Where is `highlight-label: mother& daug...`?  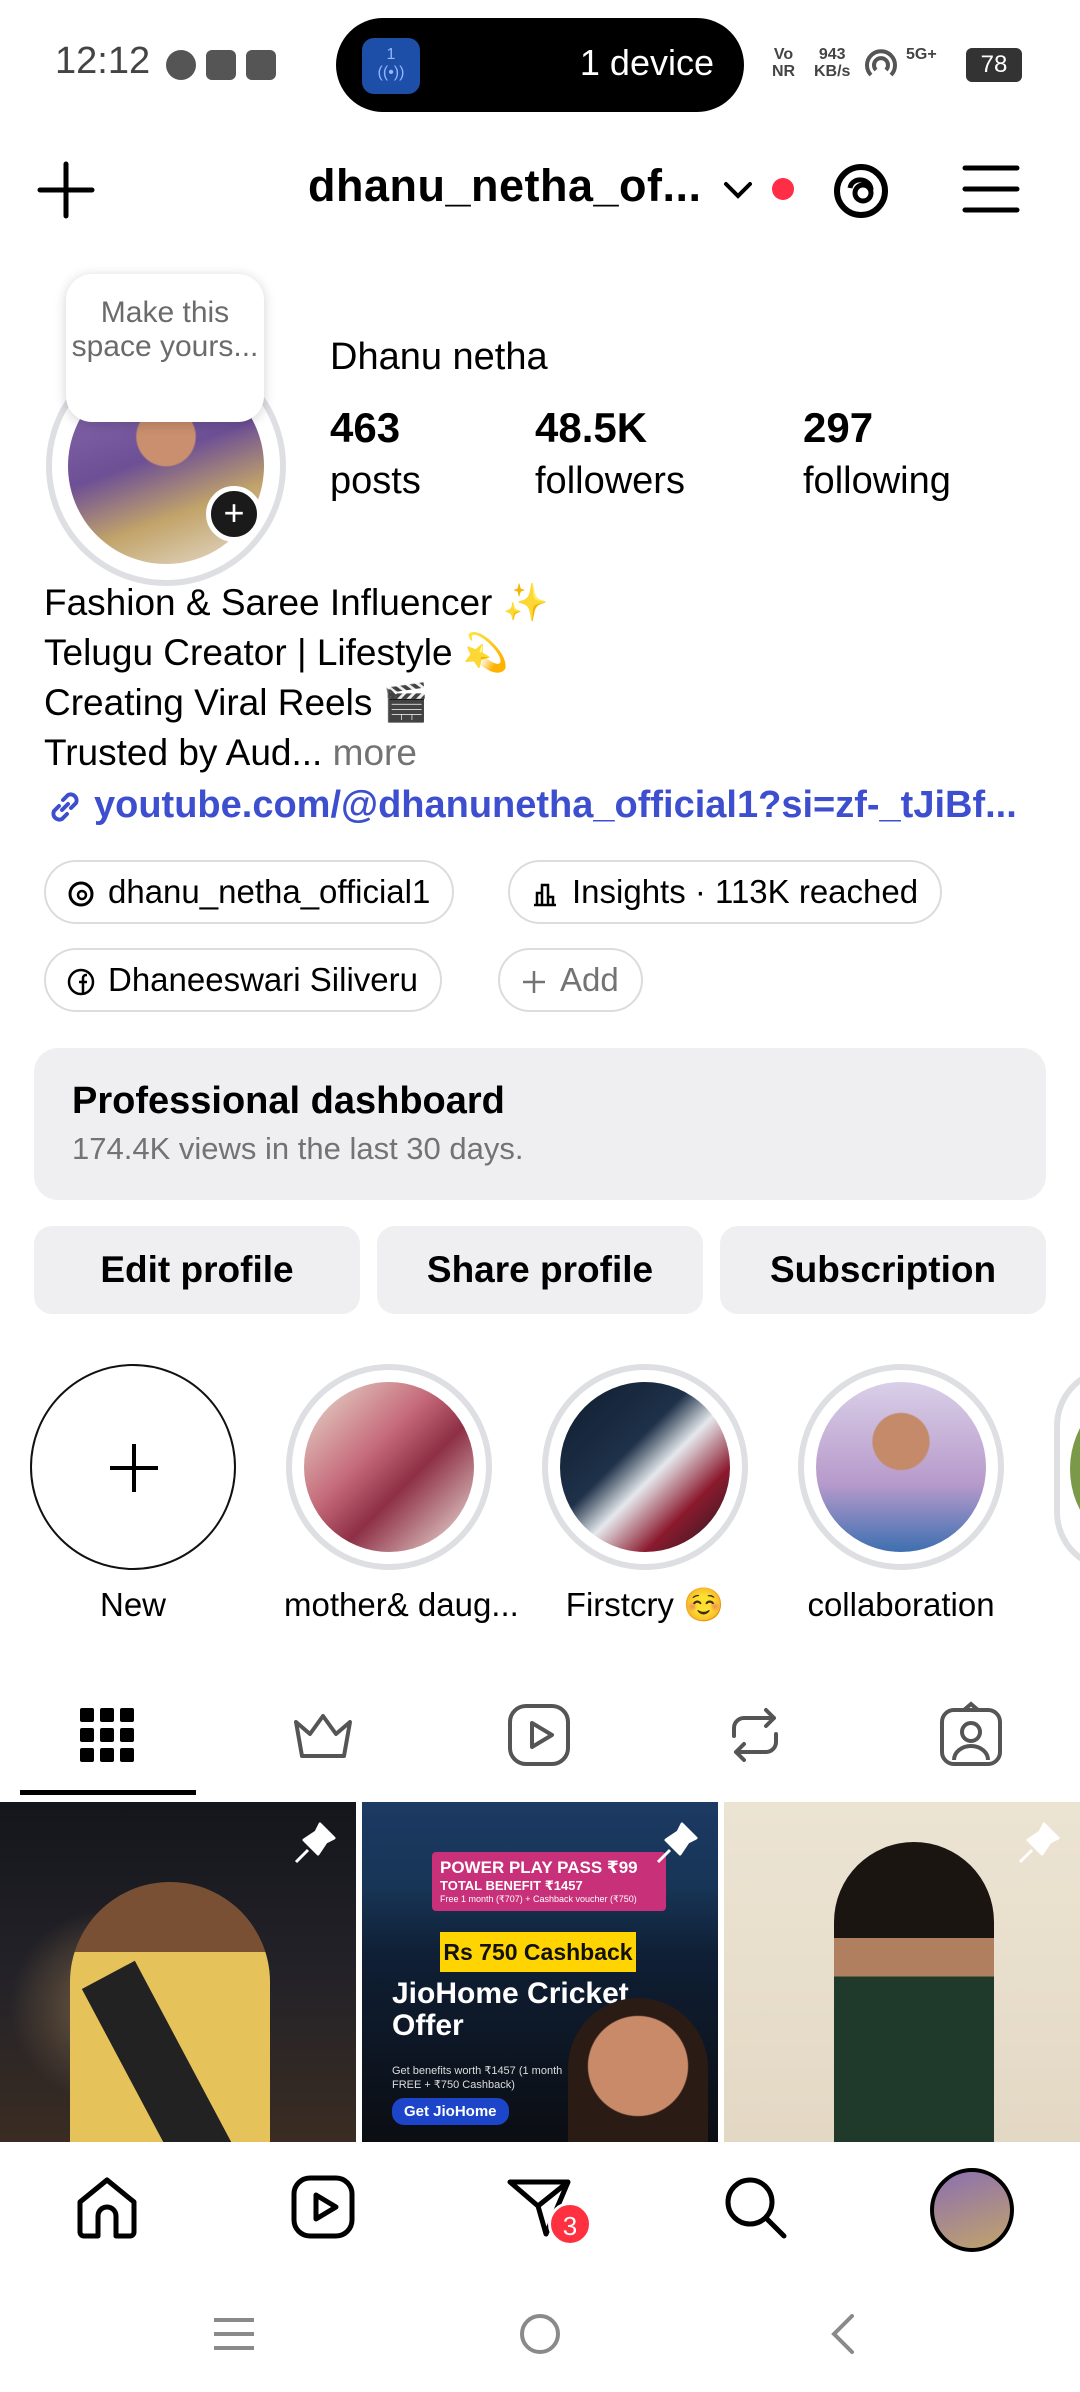 highlight-label: mother& daug... is located at coordinates (401, 1604).